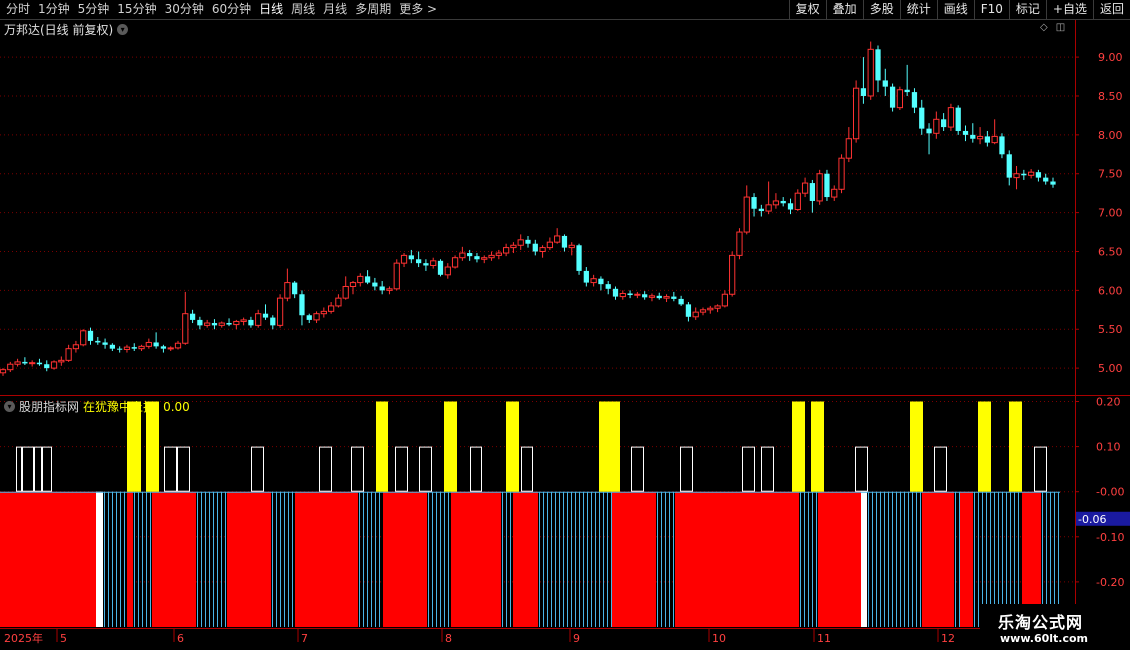  What do you see at coordinates (955, 9) in the screenshot?
I see `action-button-4: 画线` at bounding box center [955, 9].